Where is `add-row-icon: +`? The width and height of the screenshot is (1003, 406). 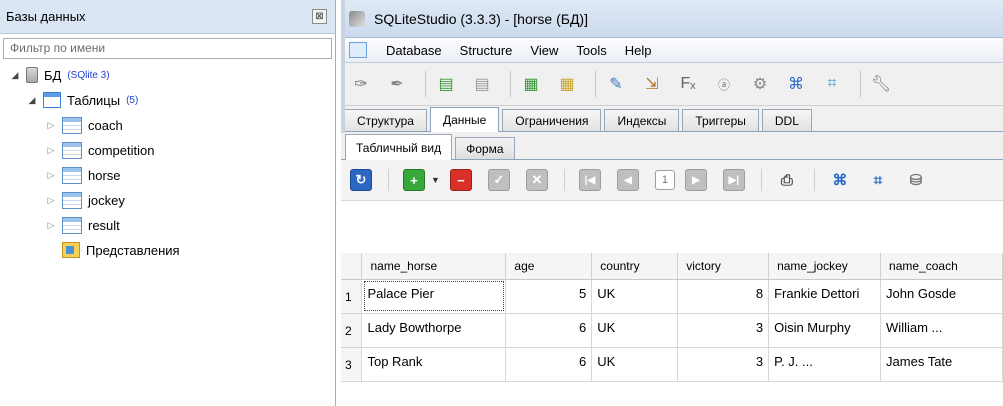 add-row-icon: + is located at coordinates (414, 180).